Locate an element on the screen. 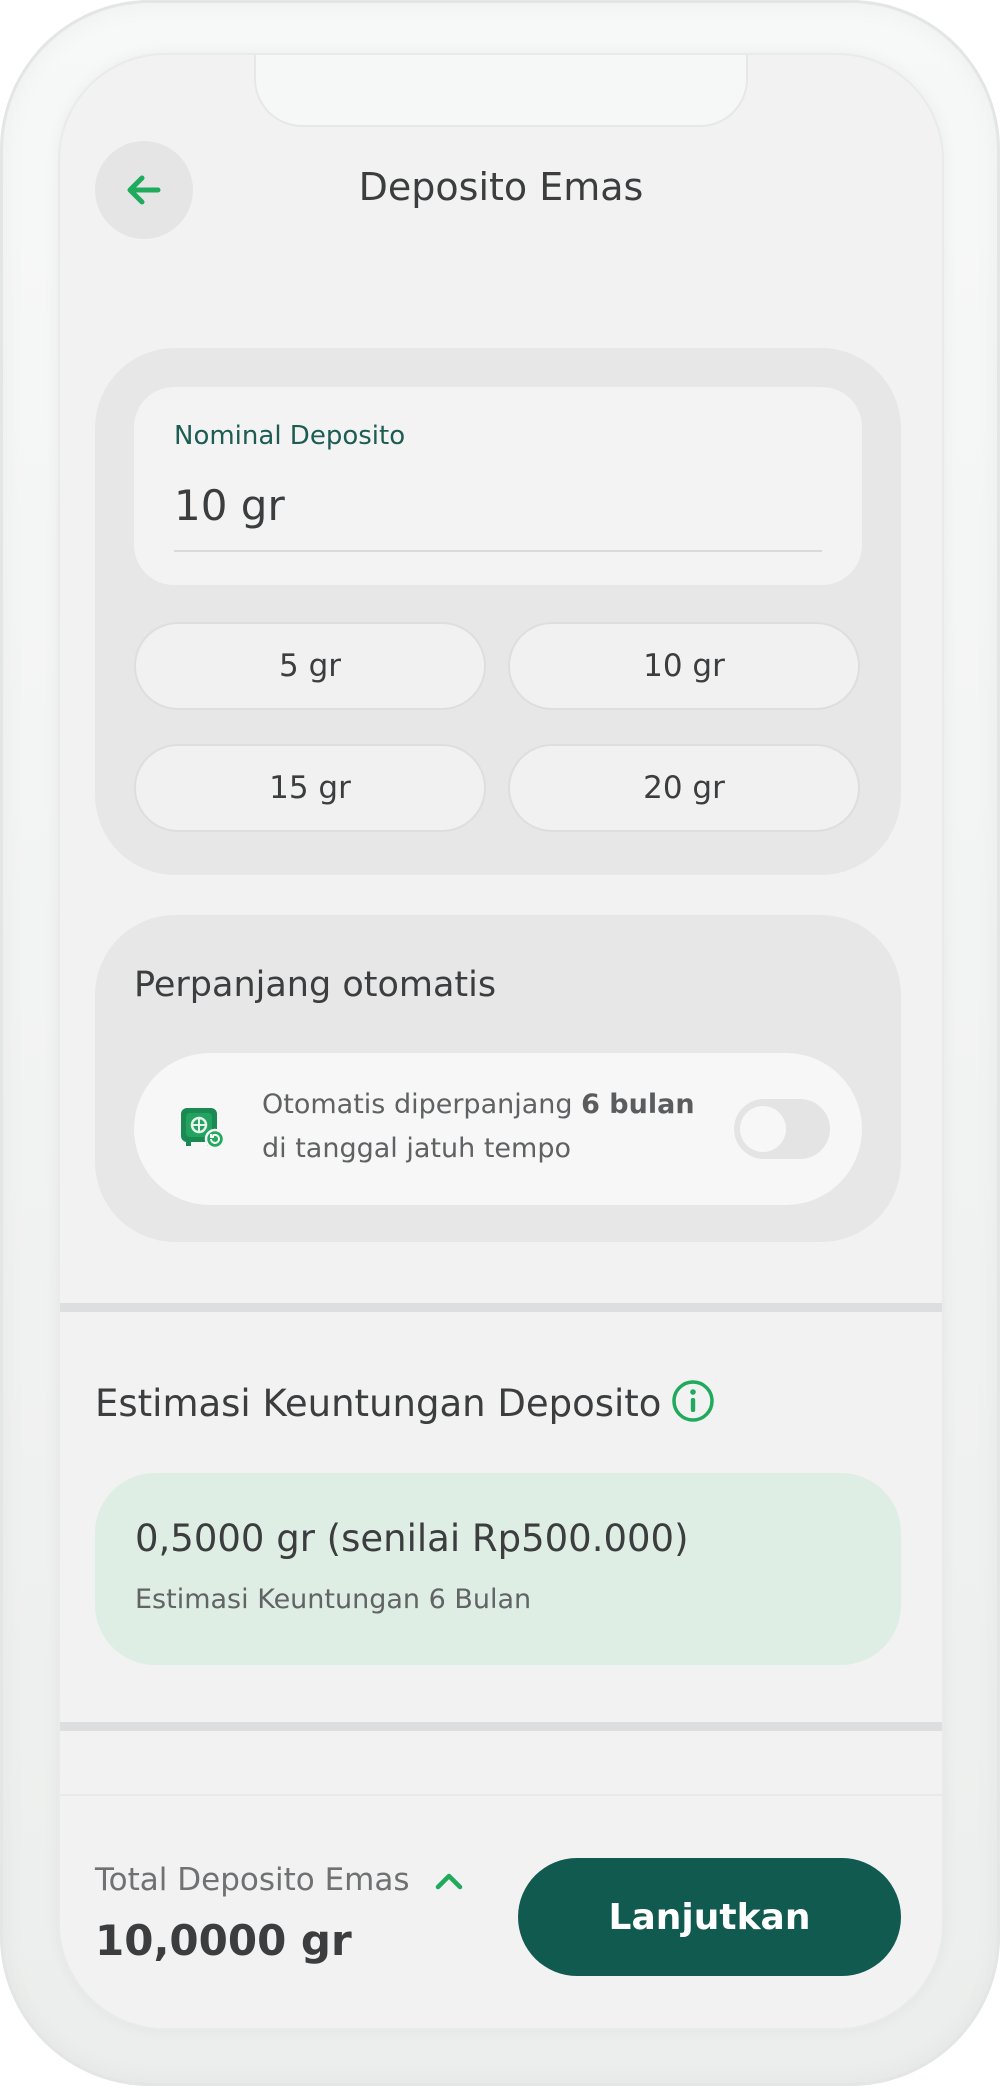 The height and width of the screenshot is (2086, 1000). input-underline is located at coordinates (498, 551).